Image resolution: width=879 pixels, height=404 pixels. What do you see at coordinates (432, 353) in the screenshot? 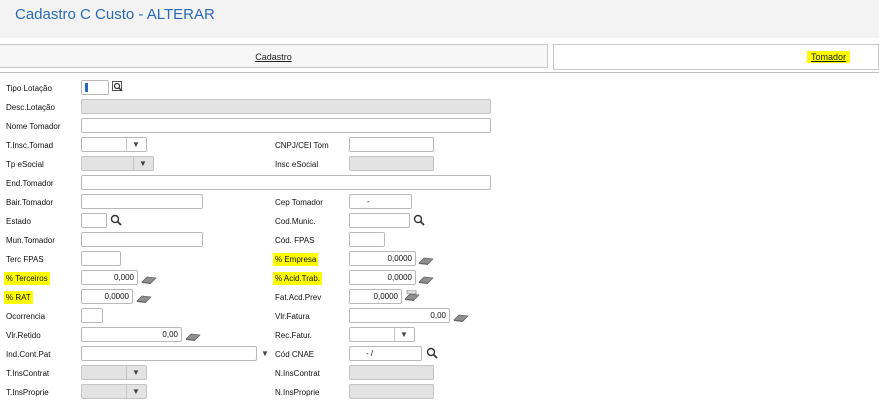
I see `cod-cnae-search-icon` at bounding box center [432, 353].